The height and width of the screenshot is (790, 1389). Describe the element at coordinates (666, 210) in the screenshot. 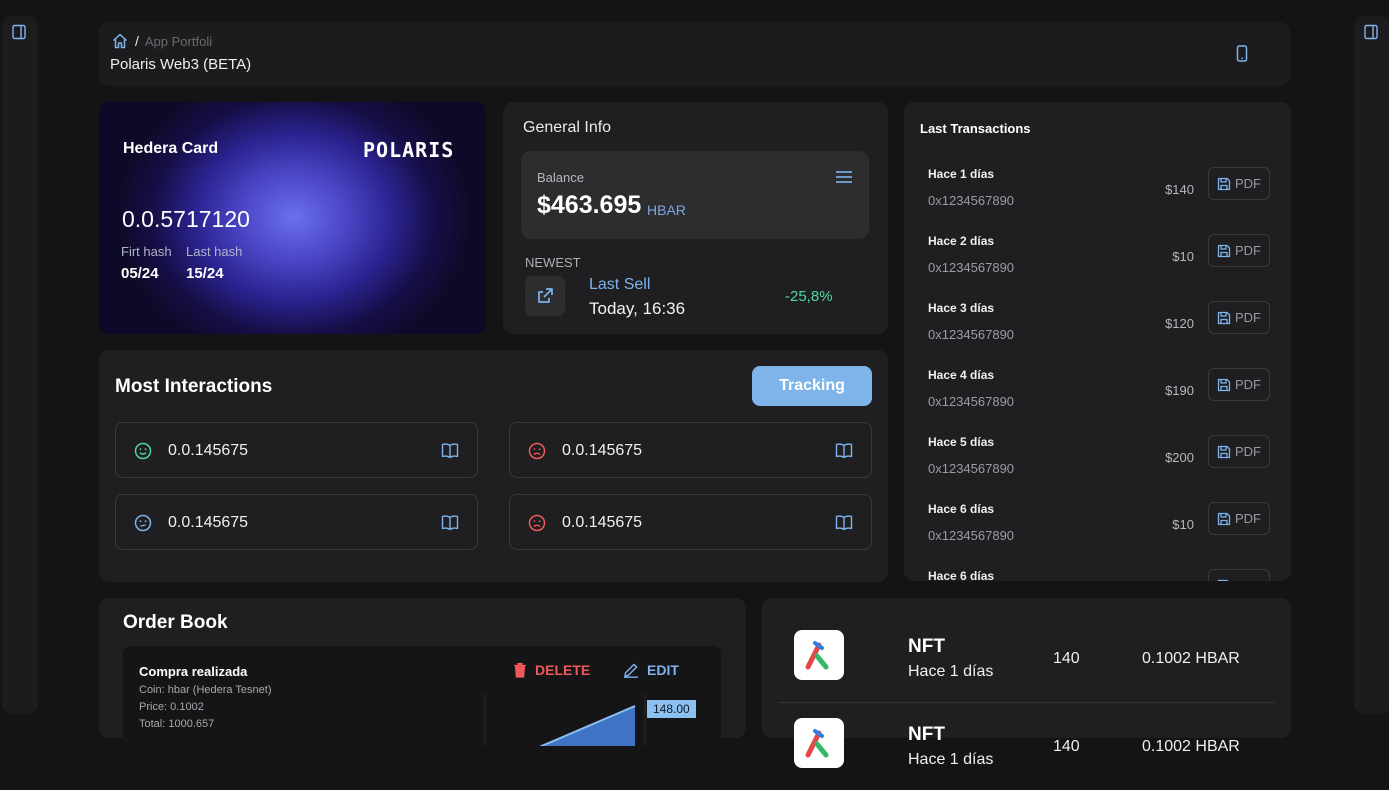

I see `balance-unit: HBAR` at that location.